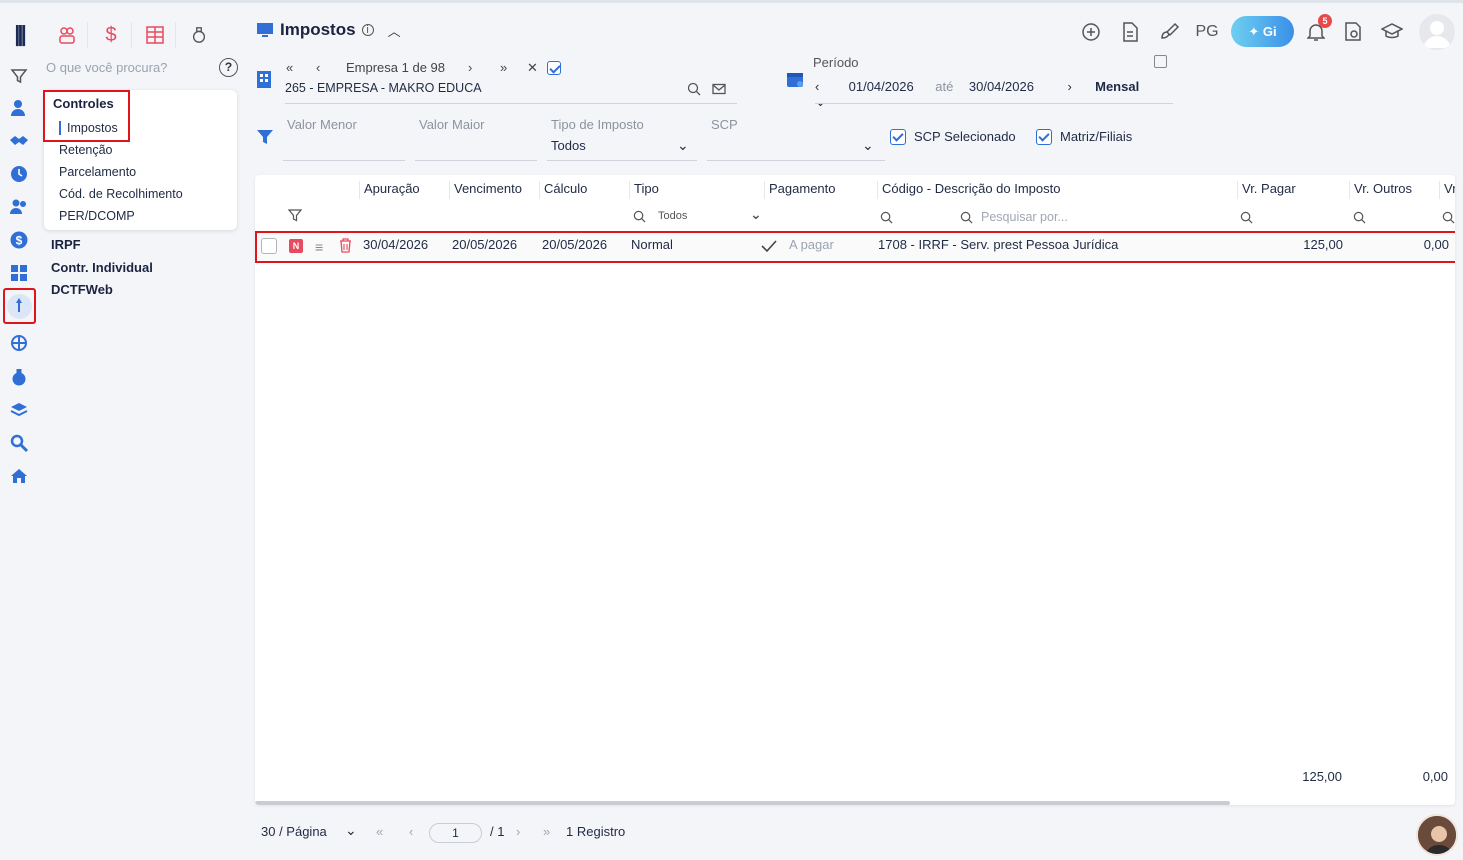 Image resolution: width=1463 pixels, height=860 pixels. I want to click on help-icon: ?, so click(228, 67).